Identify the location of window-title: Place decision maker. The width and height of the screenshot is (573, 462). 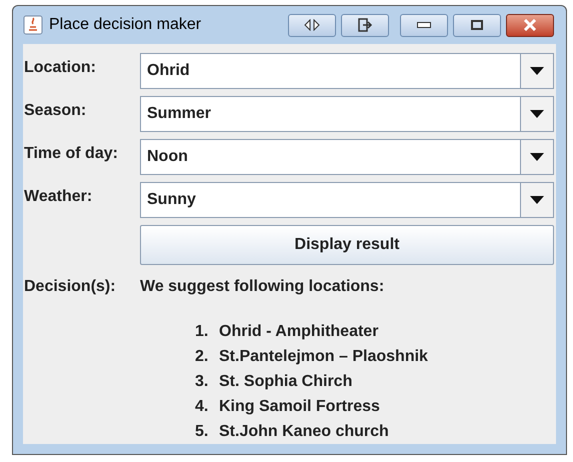
(125, 25).